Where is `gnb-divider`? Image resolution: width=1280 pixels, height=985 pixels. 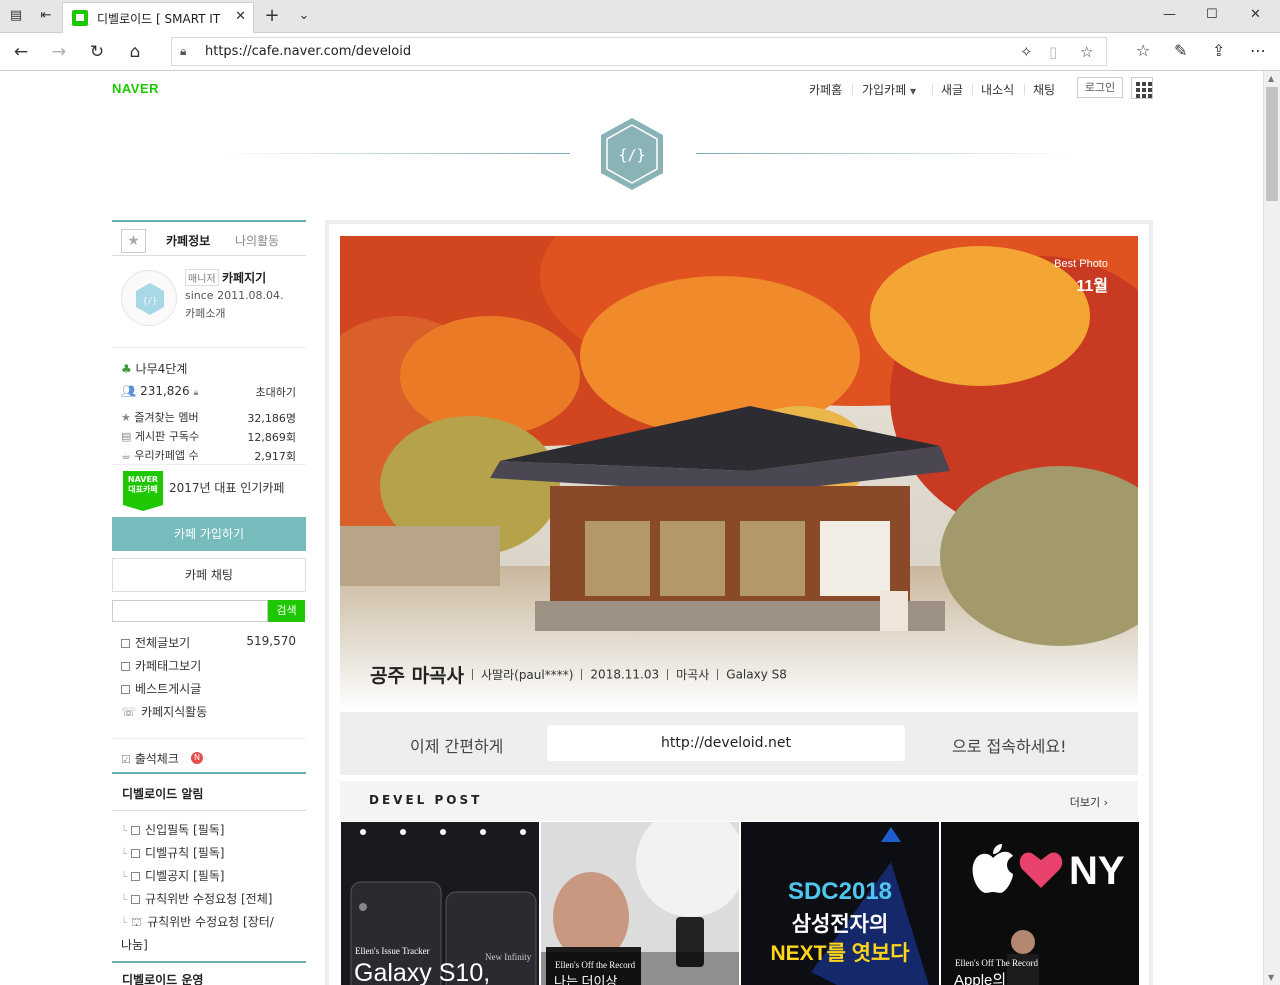 gnb-divider is located at coordinates (972, 89).